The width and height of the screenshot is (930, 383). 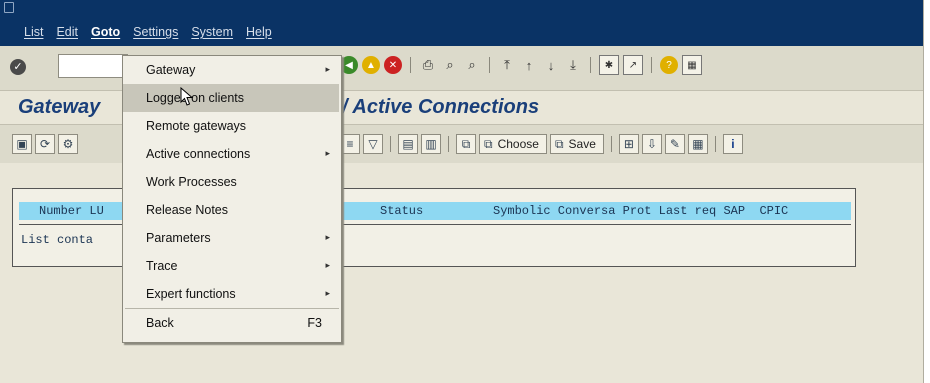 I want to click on menu-item-label: Back, so click(x=160, y=323).